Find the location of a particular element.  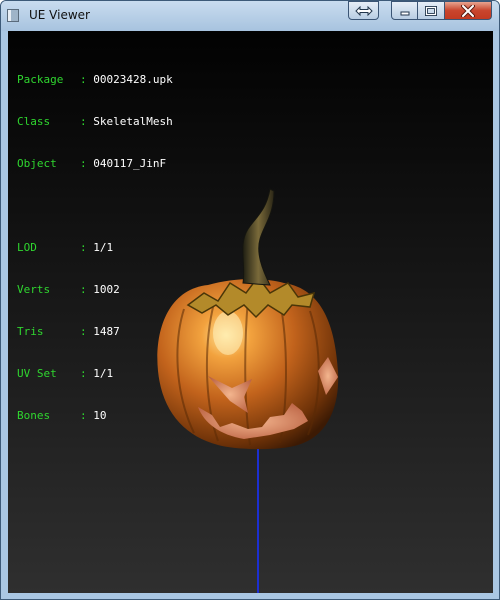

window-title: UE Viewer is located at coordinates (59, 15).